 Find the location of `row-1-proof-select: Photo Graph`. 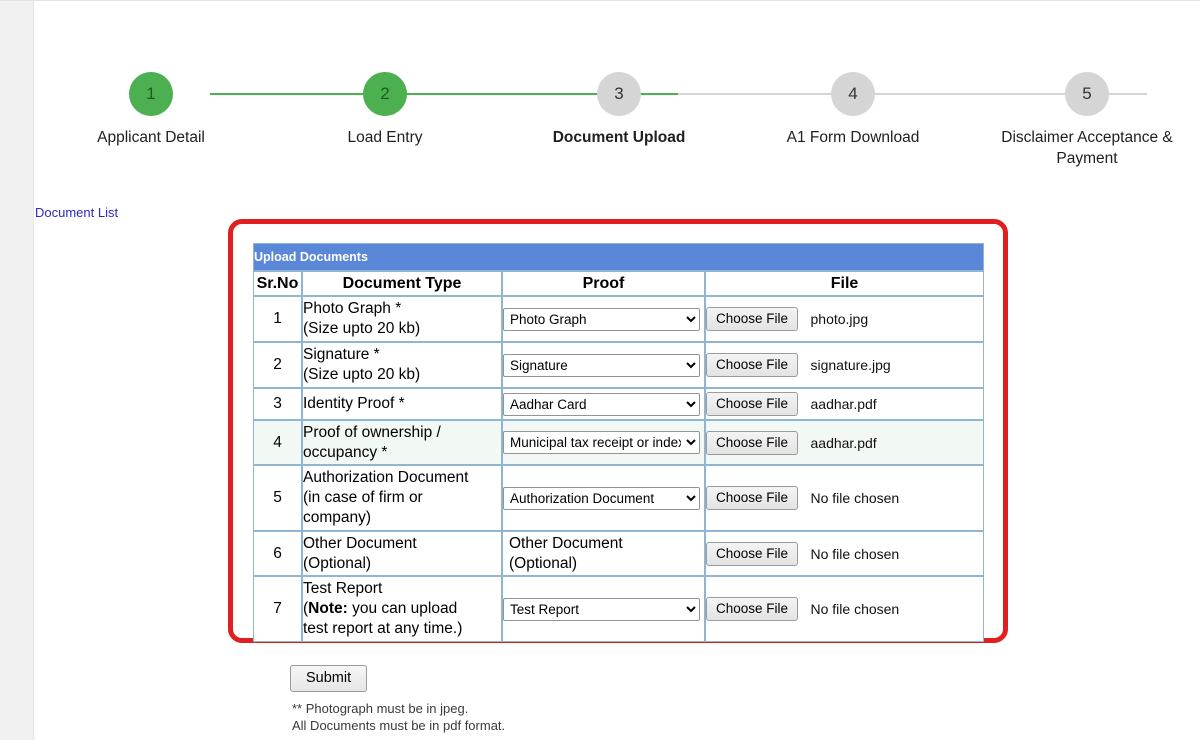

row-1-proof-select: Photo Graph is located at coordinates (601, 319).